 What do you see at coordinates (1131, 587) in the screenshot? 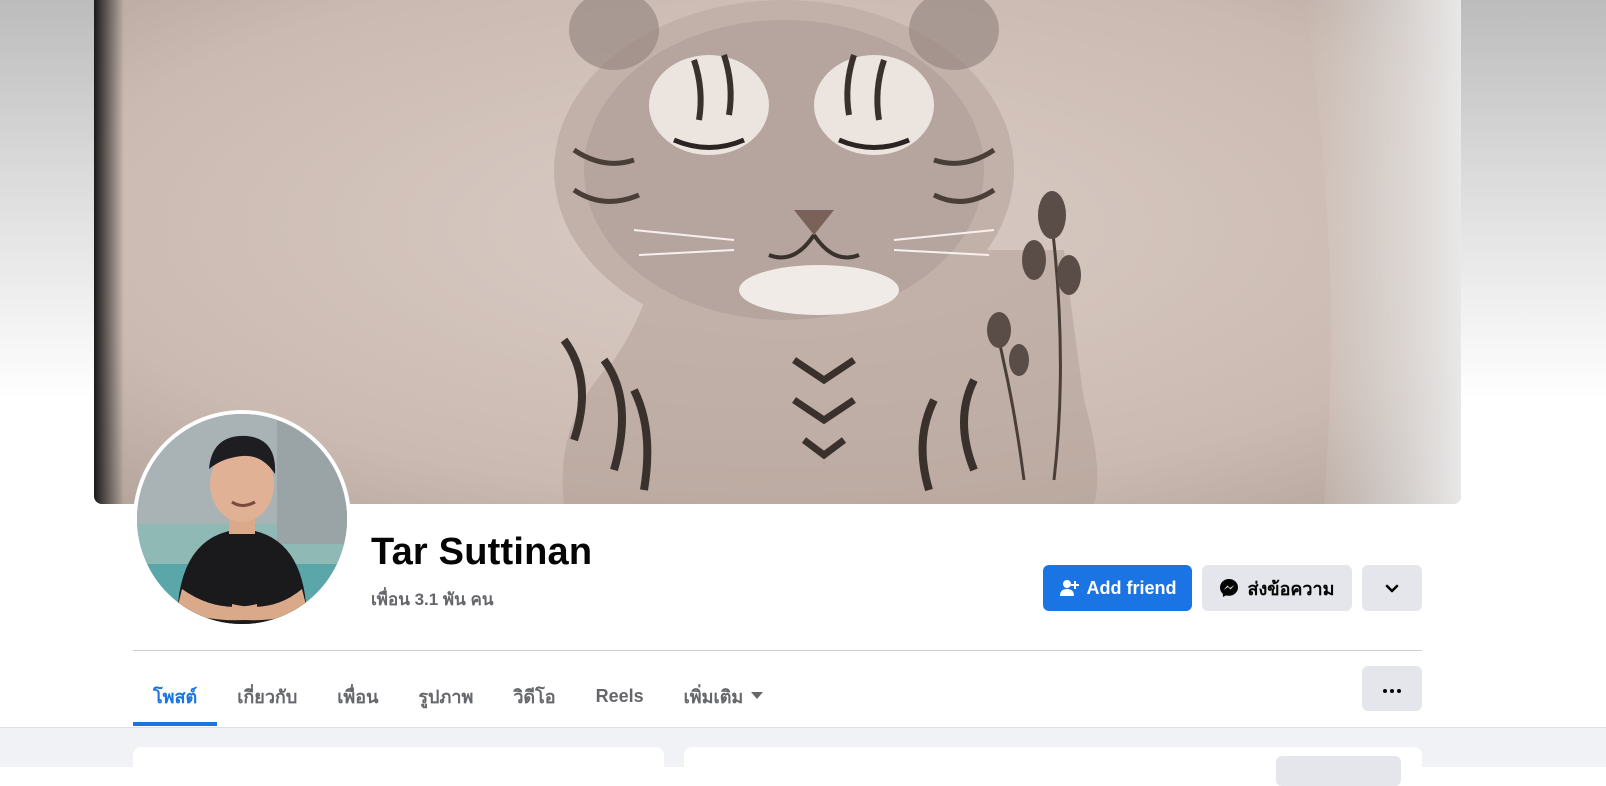
I see `add-friend-label: Add friend` at bounding box center [1131, 587].